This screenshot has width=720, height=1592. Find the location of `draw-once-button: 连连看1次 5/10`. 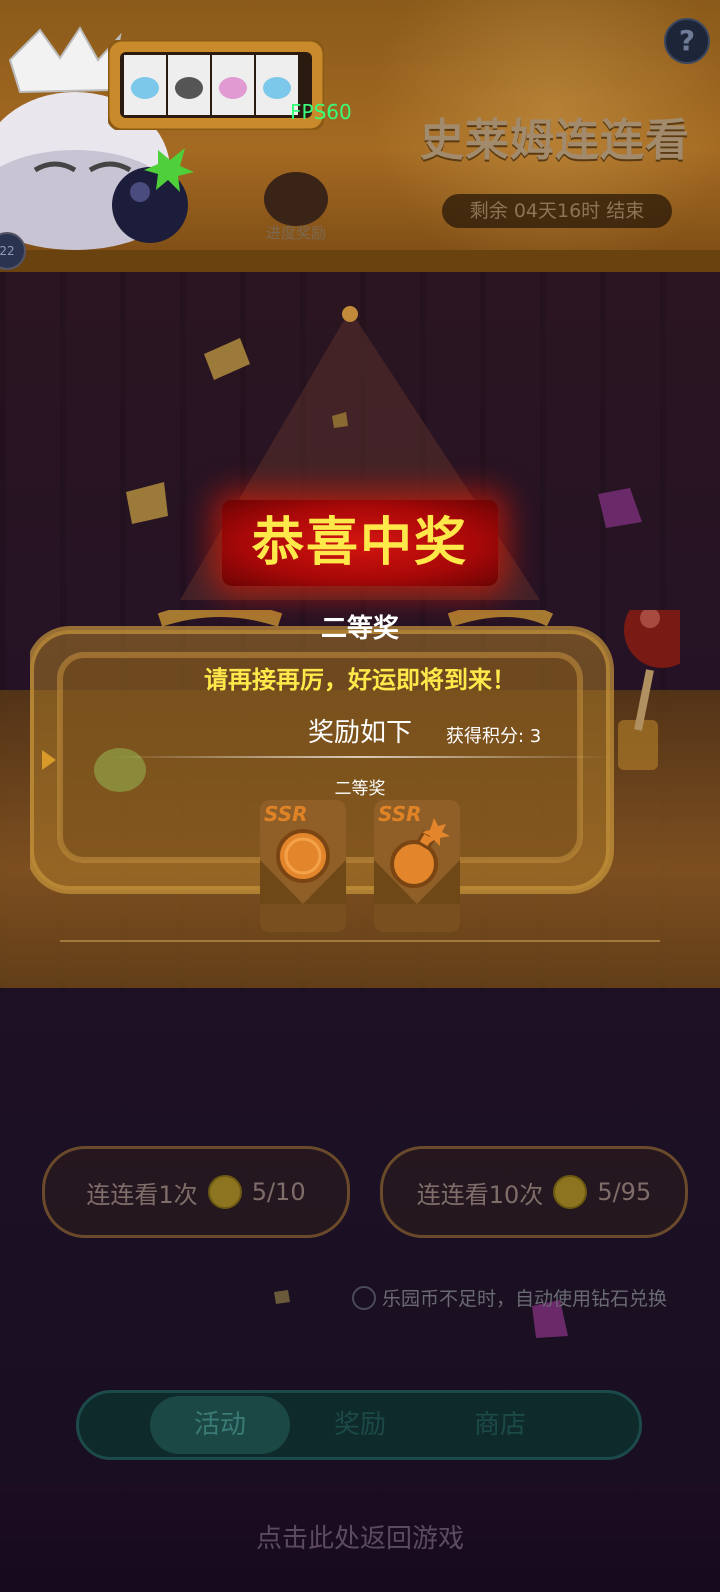

draw-once-button: 连连看1次 5/10 is located at coordinates (196, 1192).